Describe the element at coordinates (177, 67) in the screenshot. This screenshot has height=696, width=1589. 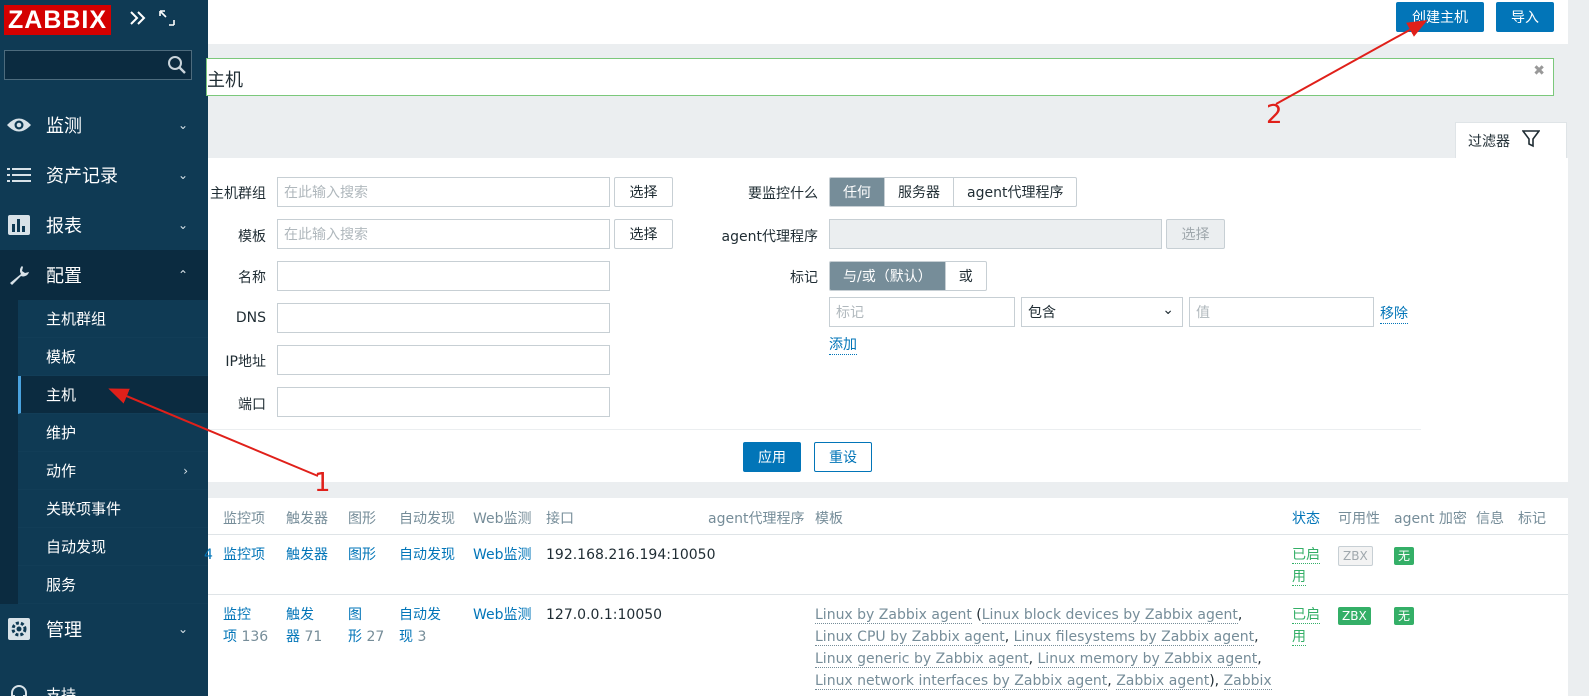
I see `search-icon` at that location.